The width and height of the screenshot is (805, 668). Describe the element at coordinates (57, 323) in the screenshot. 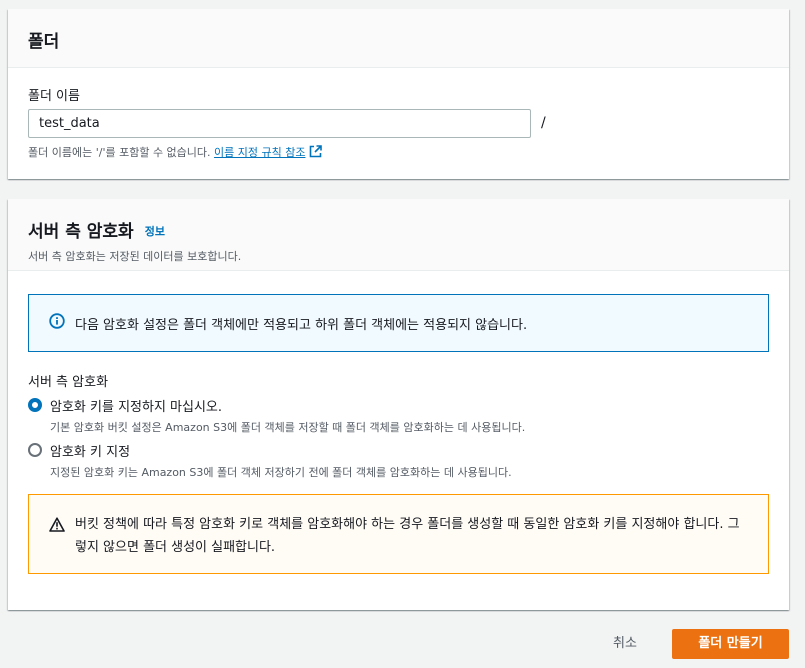

I see `info-icon` at that location.